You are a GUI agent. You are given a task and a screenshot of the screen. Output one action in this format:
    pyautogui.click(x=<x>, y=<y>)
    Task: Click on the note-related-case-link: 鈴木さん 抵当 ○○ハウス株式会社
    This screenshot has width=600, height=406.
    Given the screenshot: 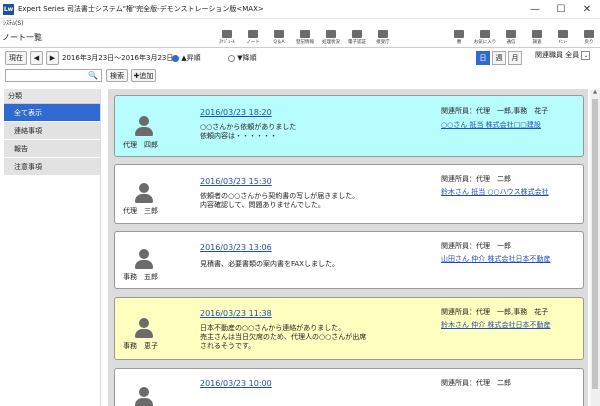 What is the action you would take?
    pyautogui.click(x=495, y=192)
    